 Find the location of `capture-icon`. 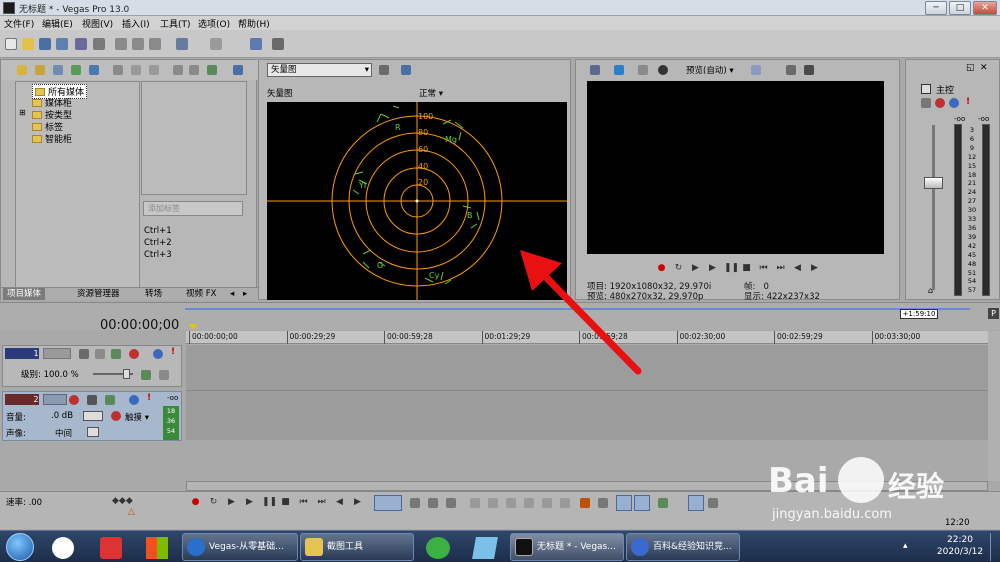

capture-icon is located at coordinates (40, 70).